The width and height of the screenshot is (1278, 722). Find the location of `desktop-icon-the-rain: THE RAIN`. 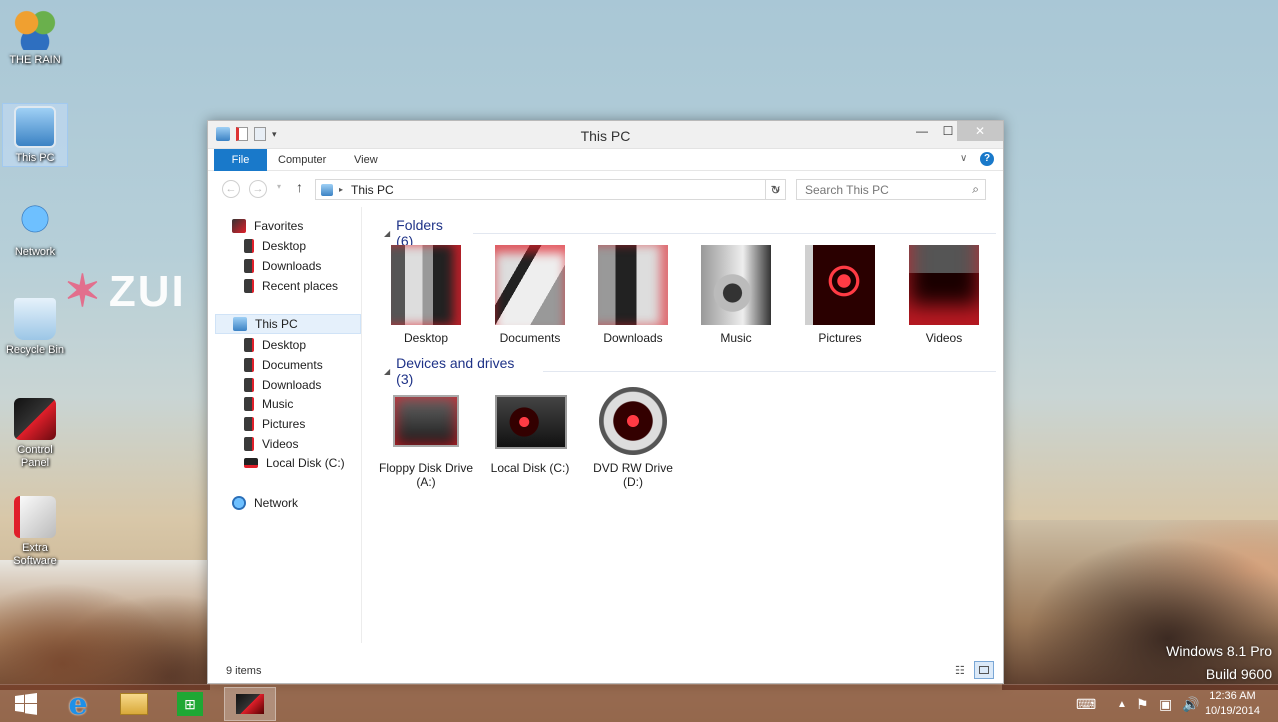

desktop-icon-the-rain: THE RAIN is located at coordinates (35, 37).